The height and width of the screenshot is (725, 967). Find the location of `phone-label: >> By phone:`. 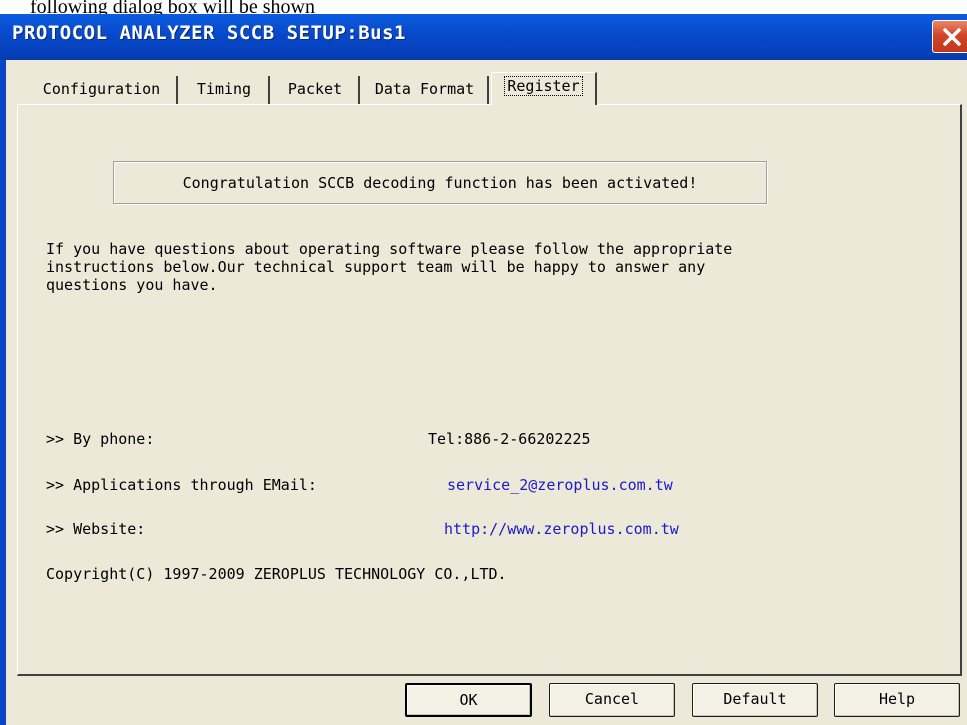

phone-label: >> By phone: is located at coordinates (100, 439).